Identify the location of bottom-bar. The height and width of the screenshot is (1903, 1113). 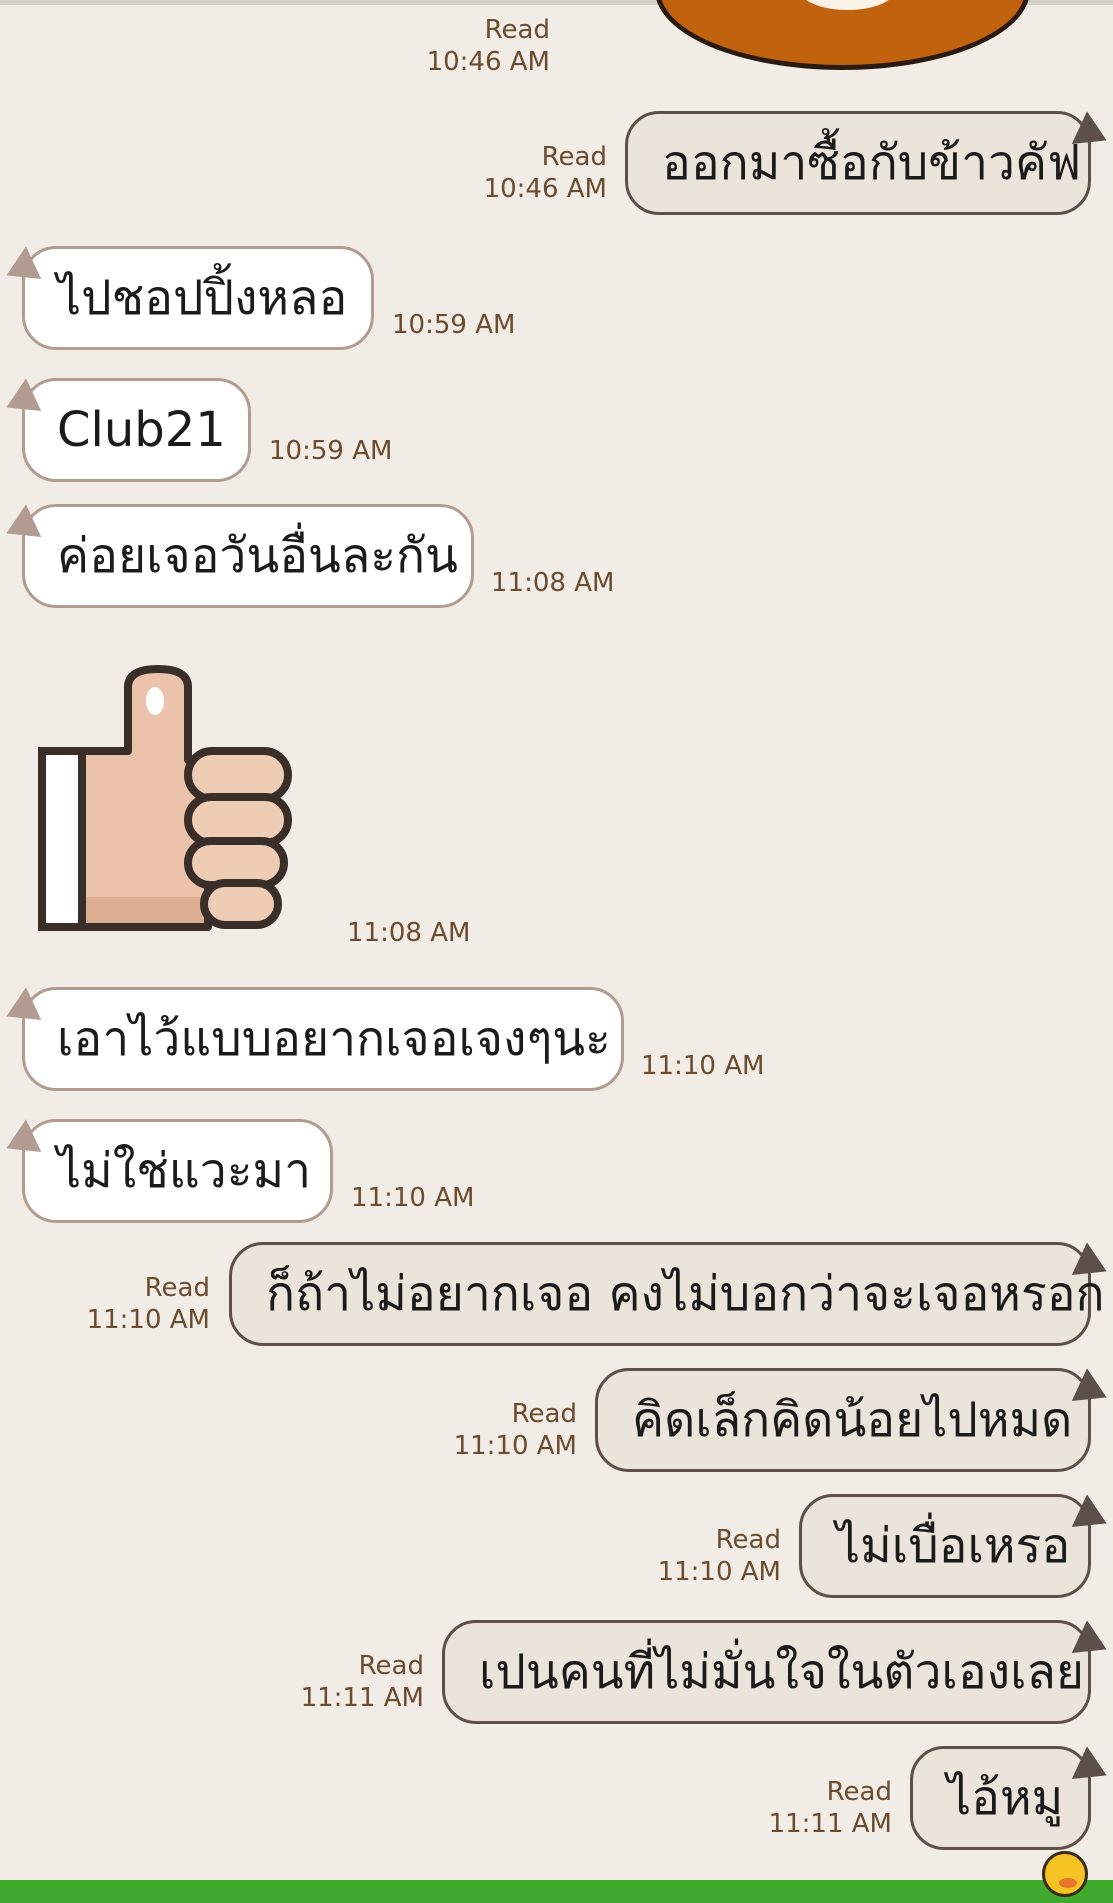
(556, 1891).